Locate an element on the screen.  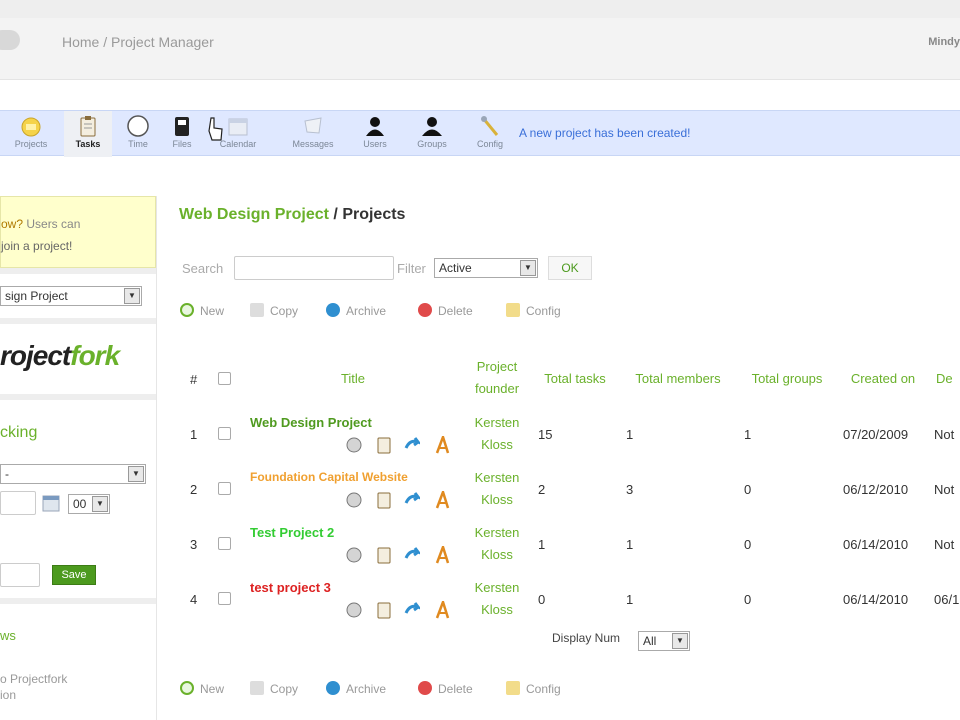
header-total-members: Total members is located at coordinates (678, 379).